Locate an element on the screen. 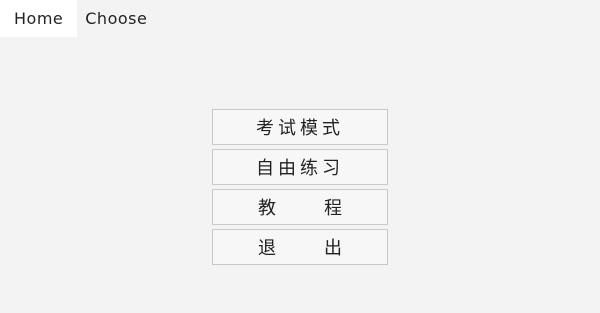  exit-label-part-1: 退 is located at coordinates (267, 248).